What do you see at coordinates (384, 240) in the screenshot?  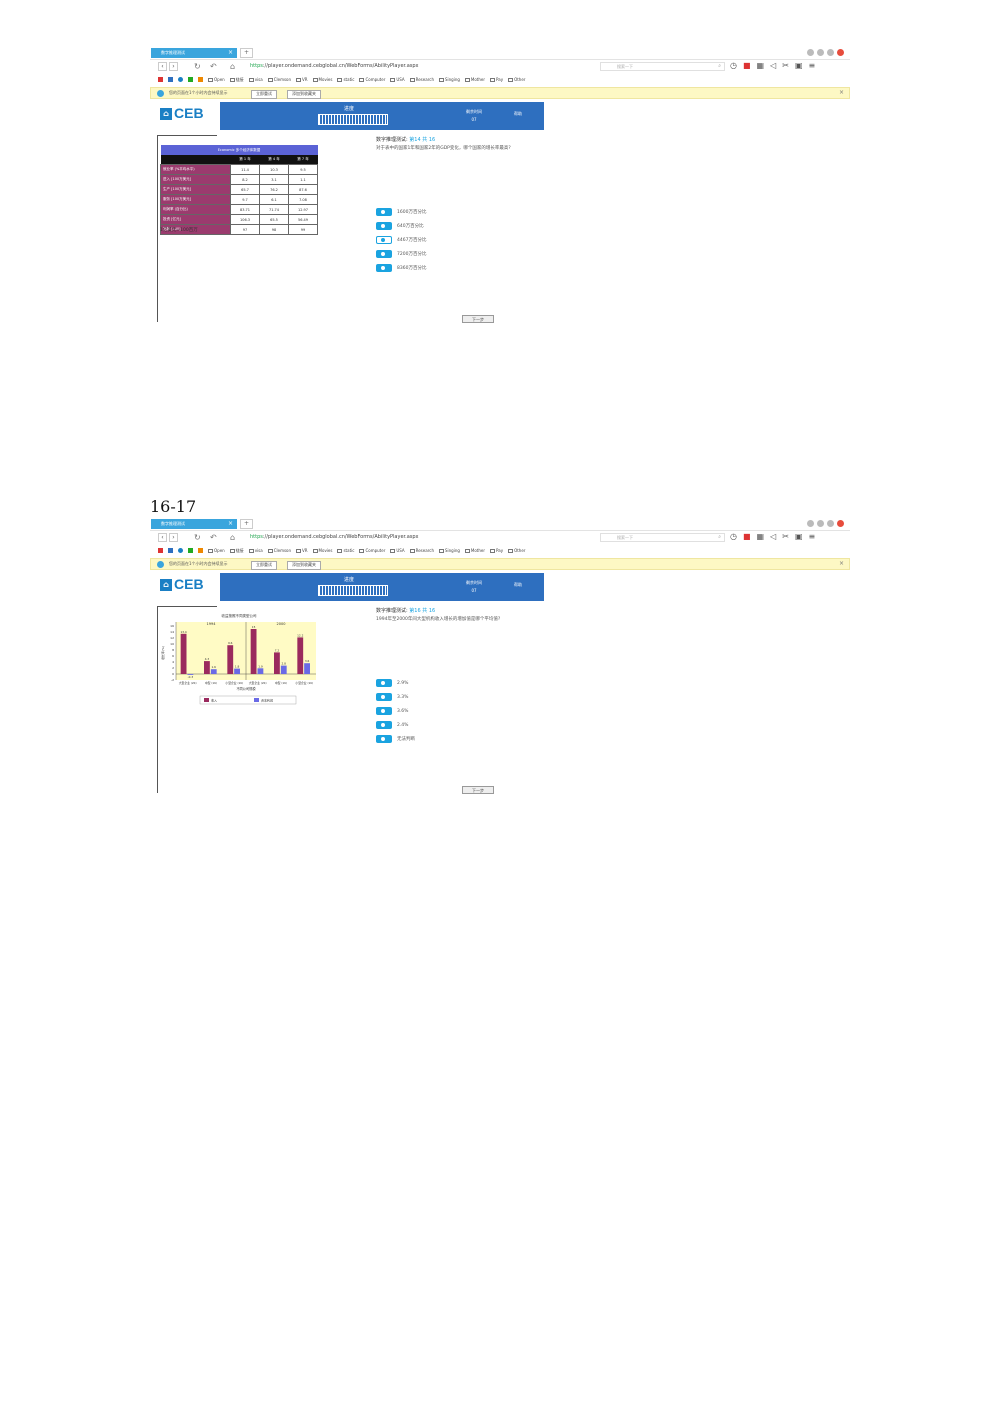 I see `radio-button-selected` at bounding box center [384, 240].